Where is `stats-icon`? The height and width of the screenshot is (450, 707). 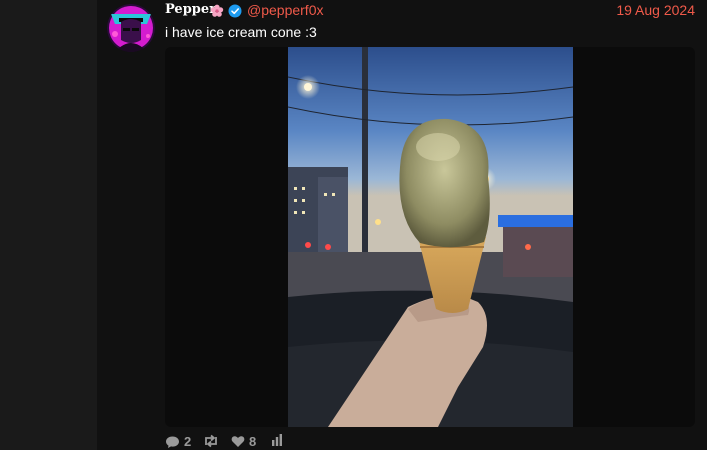 stats-icon is located at coordinates (277, 440).